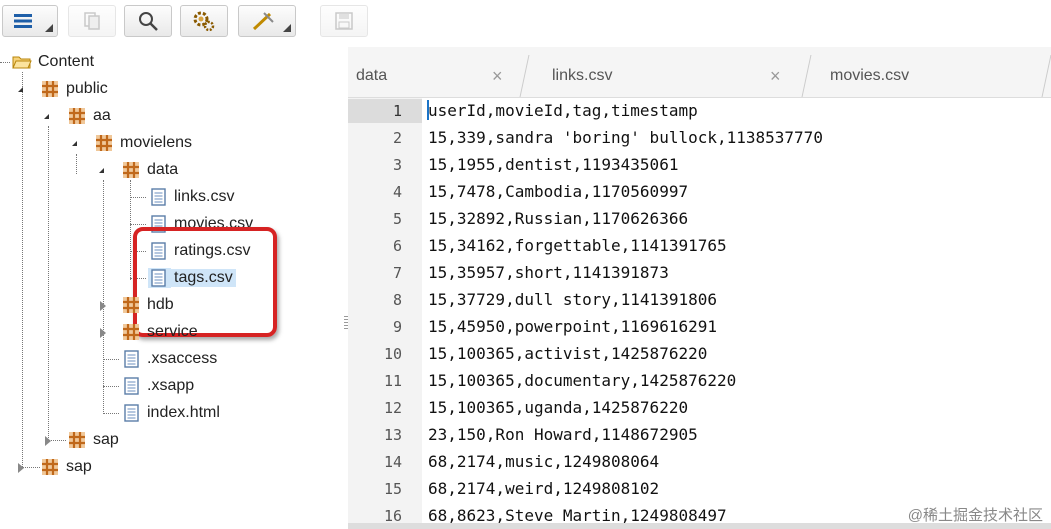  I want to click on line-number: 11, so click(392, 381).